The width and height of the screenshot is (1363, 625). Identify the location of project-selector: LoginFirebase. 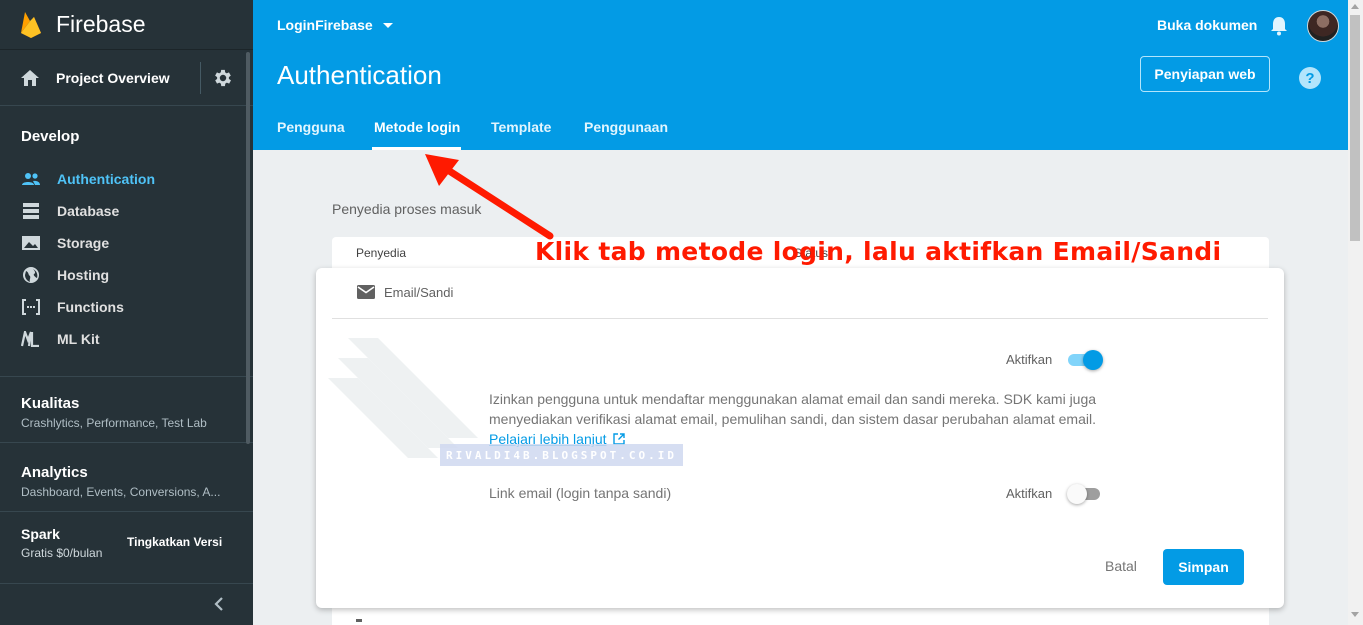
(335, 25).